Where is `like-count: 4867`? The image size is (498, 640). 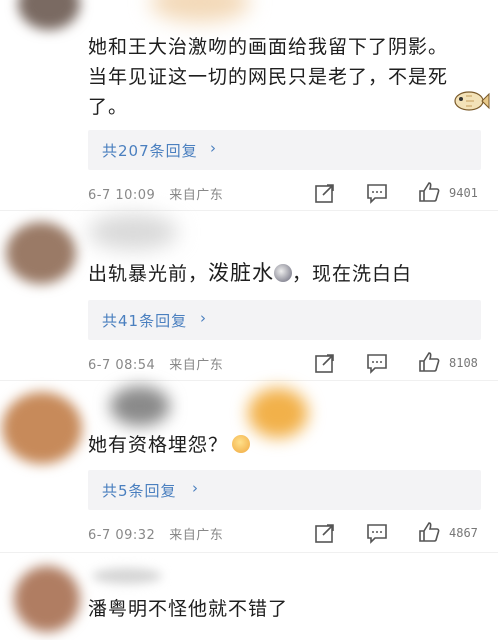
like-count: 4867 is located at coordinates (463, 533).